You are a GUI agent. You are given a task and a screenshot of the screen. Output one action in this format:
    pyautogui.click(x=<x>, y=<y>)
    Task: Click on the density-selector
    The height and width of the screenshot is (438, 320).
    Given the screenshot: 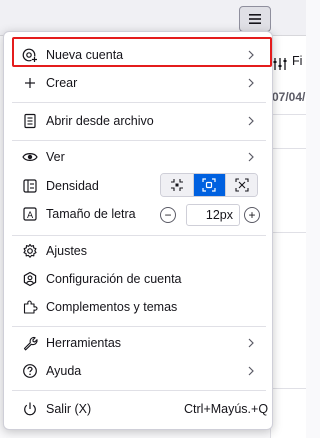 What is the action you would take?
    pyautogui.click(x=209, y=185)
    